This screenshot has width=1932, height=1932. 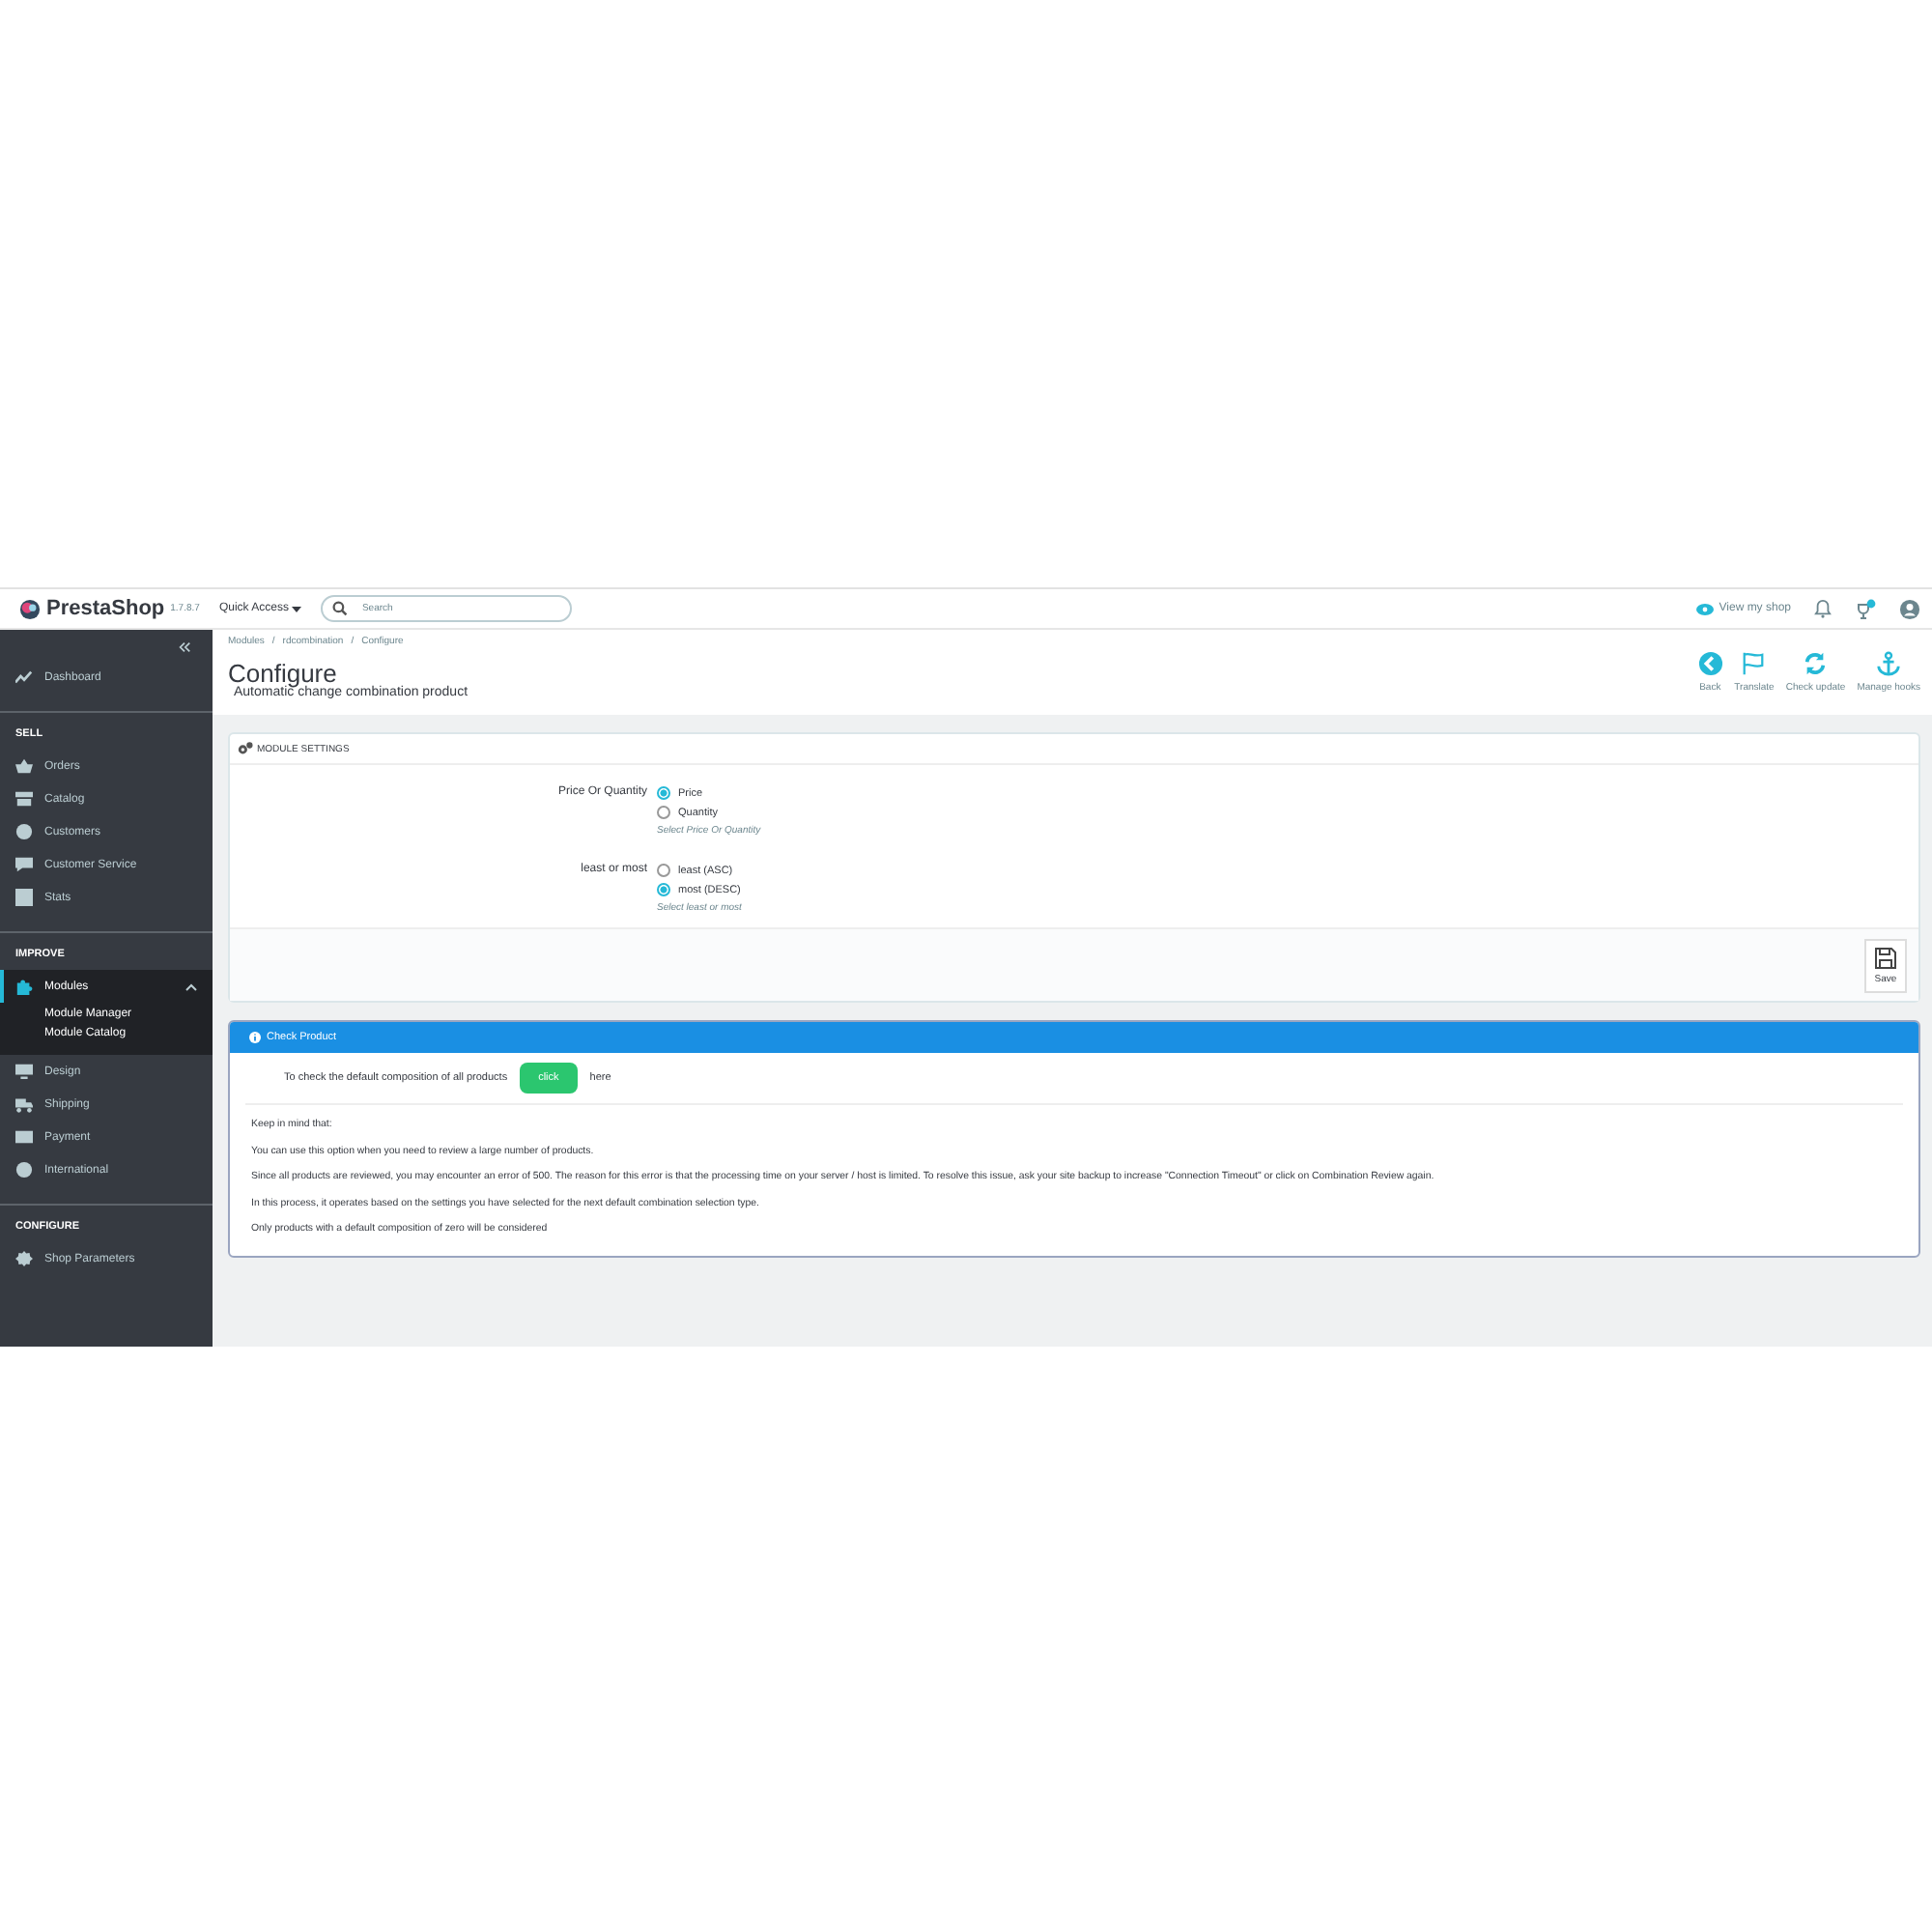 What do you see at coordinates (30, 608) in the screenshot?
I see `logo-icon` at bounding box center [30, 608].